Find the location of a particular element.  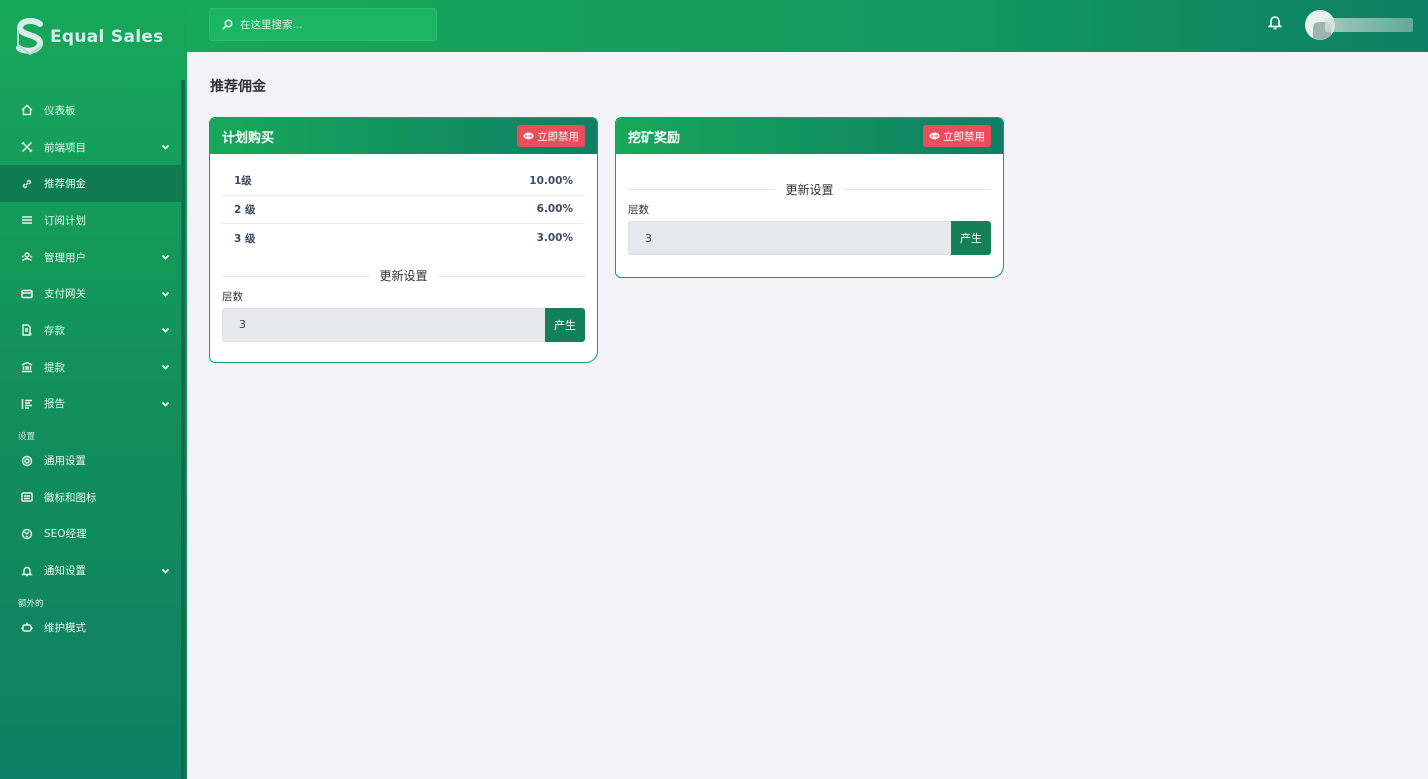

search-box is located at coordinates (323, 24).